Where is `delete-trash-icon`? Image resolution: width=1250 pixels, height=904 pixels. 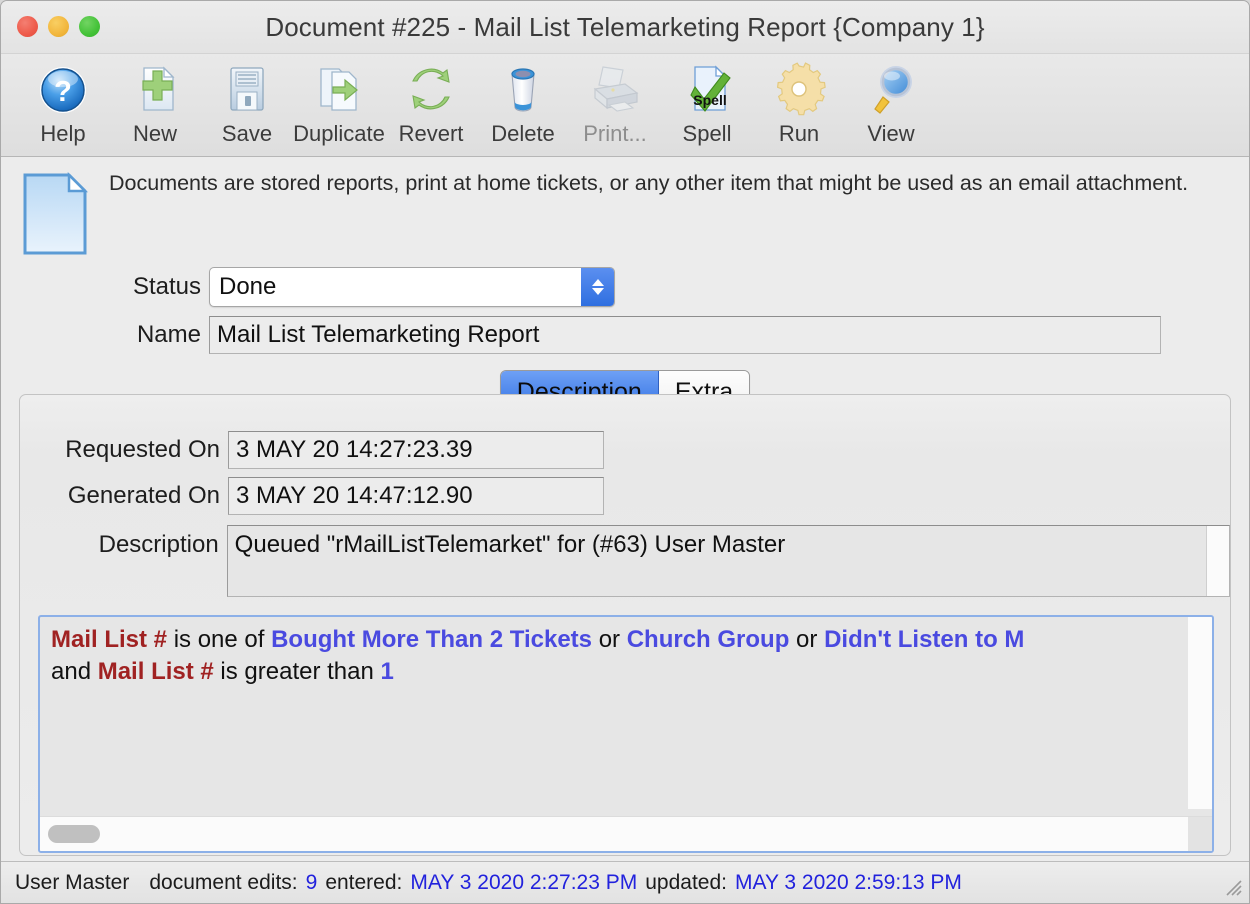 delete-trash-icon is located at coordinates (523, 89).